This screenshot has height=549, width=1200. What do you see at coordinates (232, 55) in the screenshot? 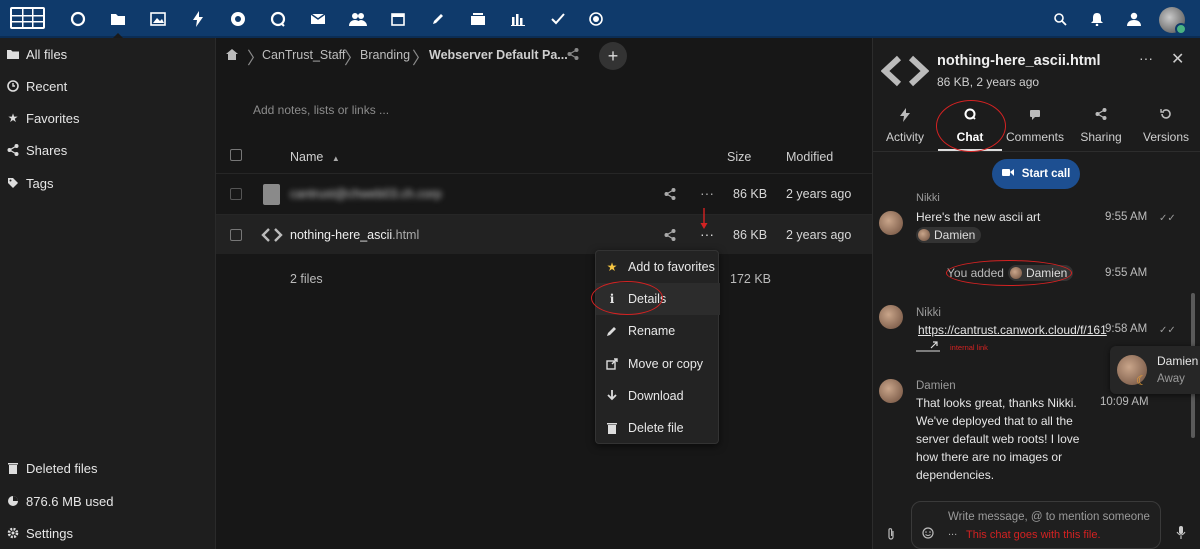
I see `home-icon` at bounding box center [232, 55].